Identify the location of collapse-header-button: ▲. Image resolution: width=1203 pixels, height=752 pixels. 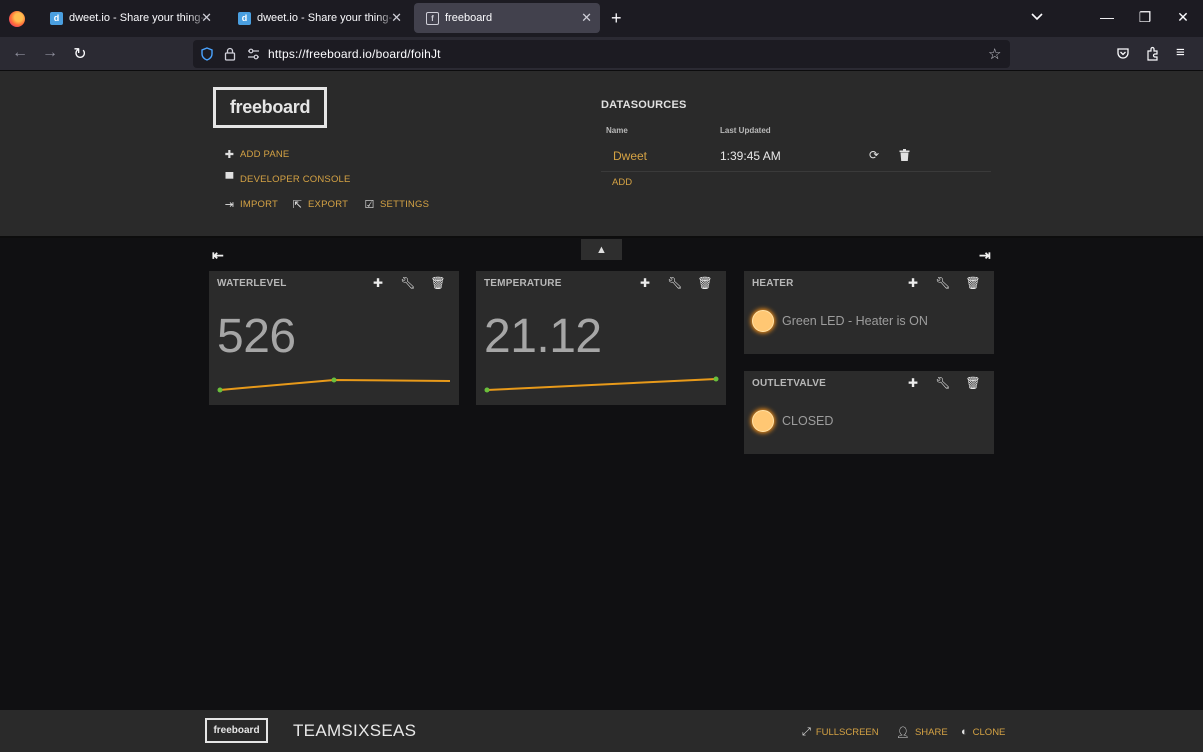
(601, 249).